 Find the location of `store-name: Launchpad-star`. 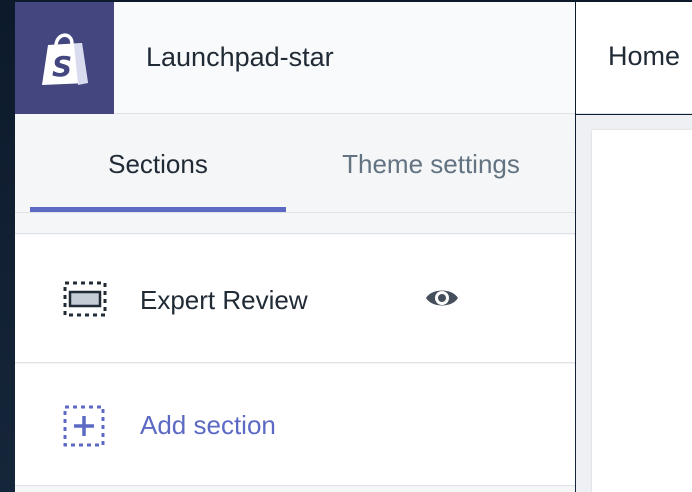

store-name: Launchpad-star is located at coordinates (240, 57).